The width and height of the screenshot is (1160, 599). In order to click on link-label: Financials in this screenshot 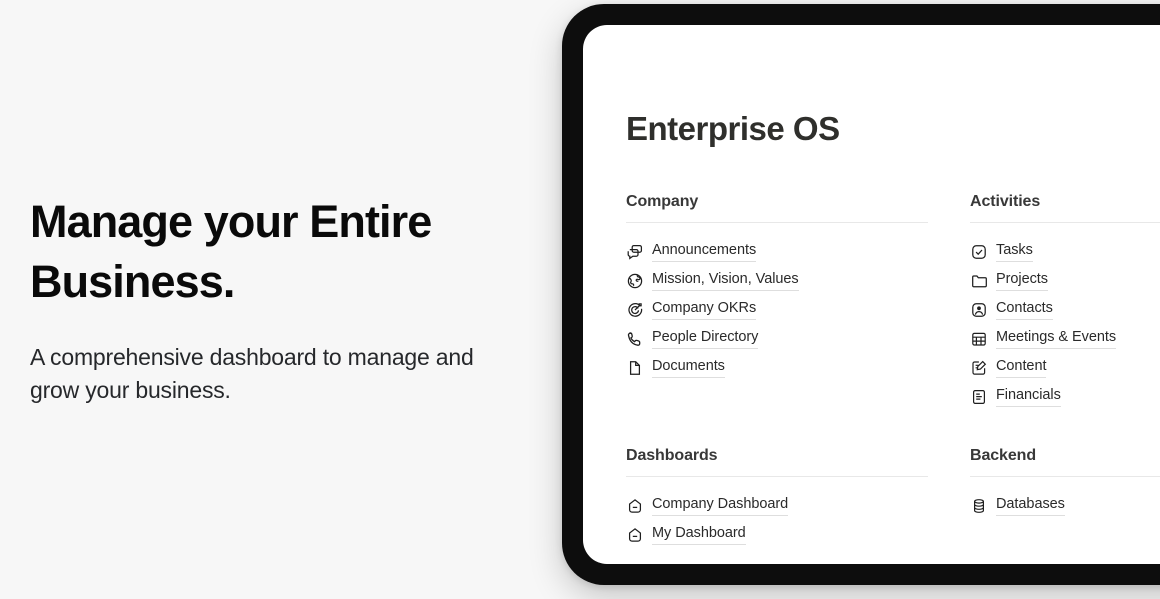, I will do `click(1028, 396)`.